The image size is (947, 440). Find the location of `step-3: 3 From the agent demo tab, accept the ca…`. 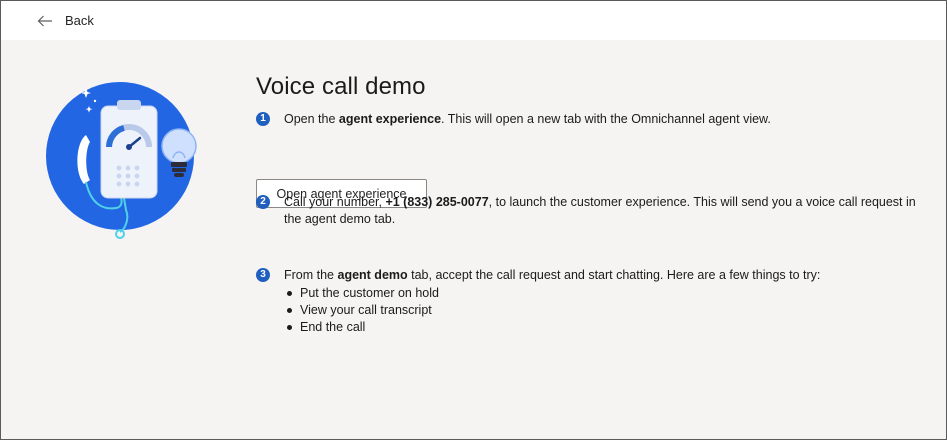

step-3: 3 From the agent demo tab, accept the ca… is located at coordinates (591, 301).